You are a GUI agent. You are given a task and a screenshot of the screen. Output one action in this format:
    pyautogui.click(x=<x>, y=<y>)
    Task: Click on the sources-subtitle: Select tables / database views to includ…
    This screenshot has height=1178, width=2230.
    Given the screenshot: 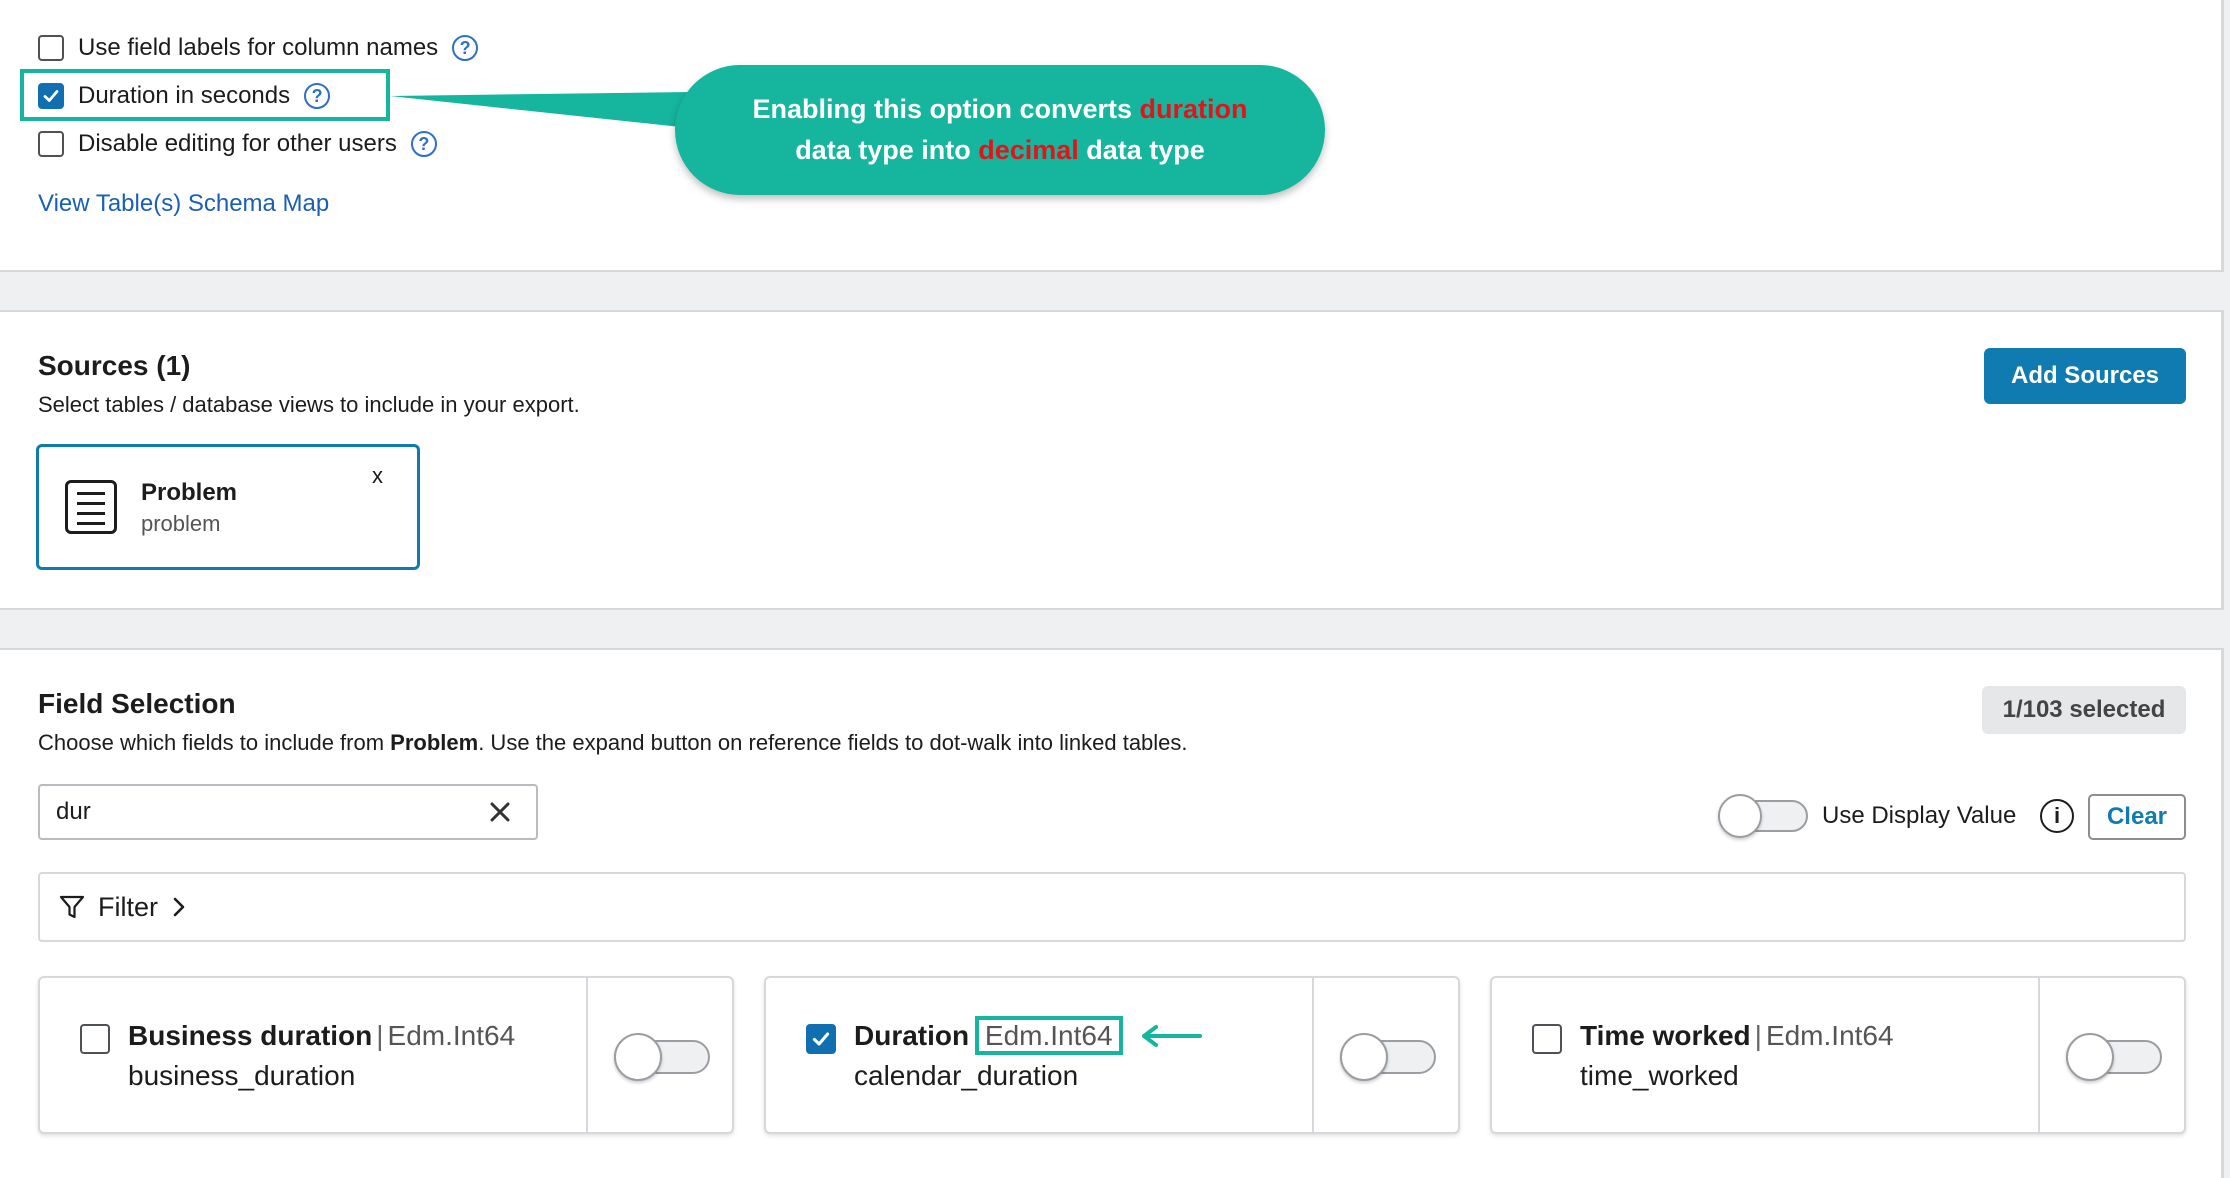 What is the action you would take?
    pyautogui.click(x=309, y=404)
    